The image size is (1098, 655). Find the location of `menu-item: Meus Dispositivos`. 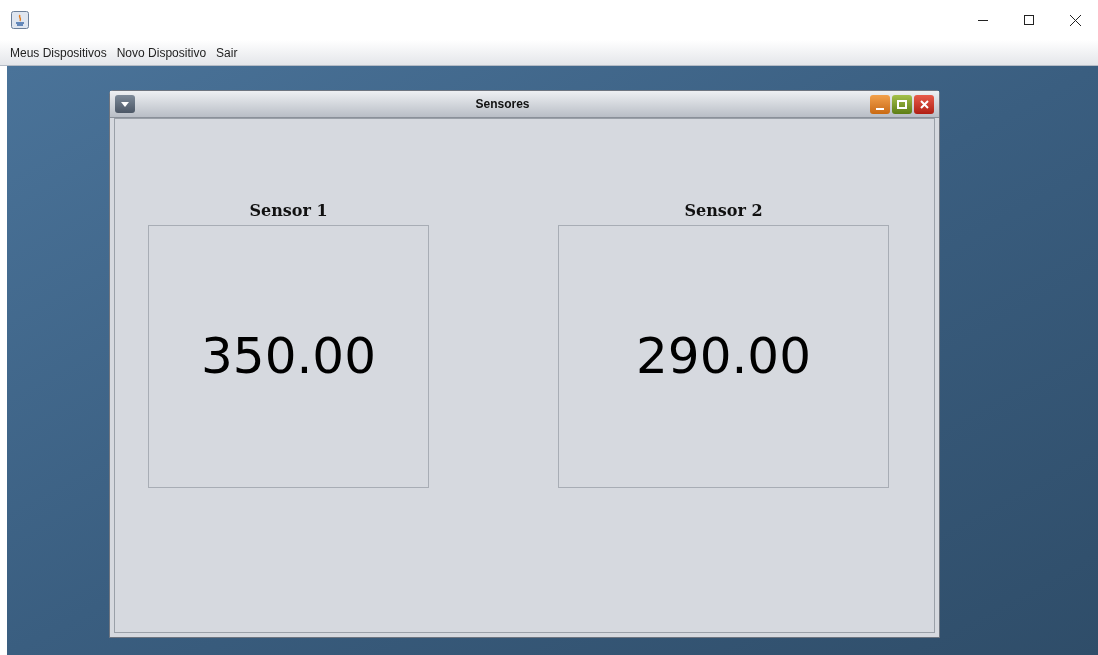

menu-item: Meus Dispositivos is located at coordinates (58, 52).